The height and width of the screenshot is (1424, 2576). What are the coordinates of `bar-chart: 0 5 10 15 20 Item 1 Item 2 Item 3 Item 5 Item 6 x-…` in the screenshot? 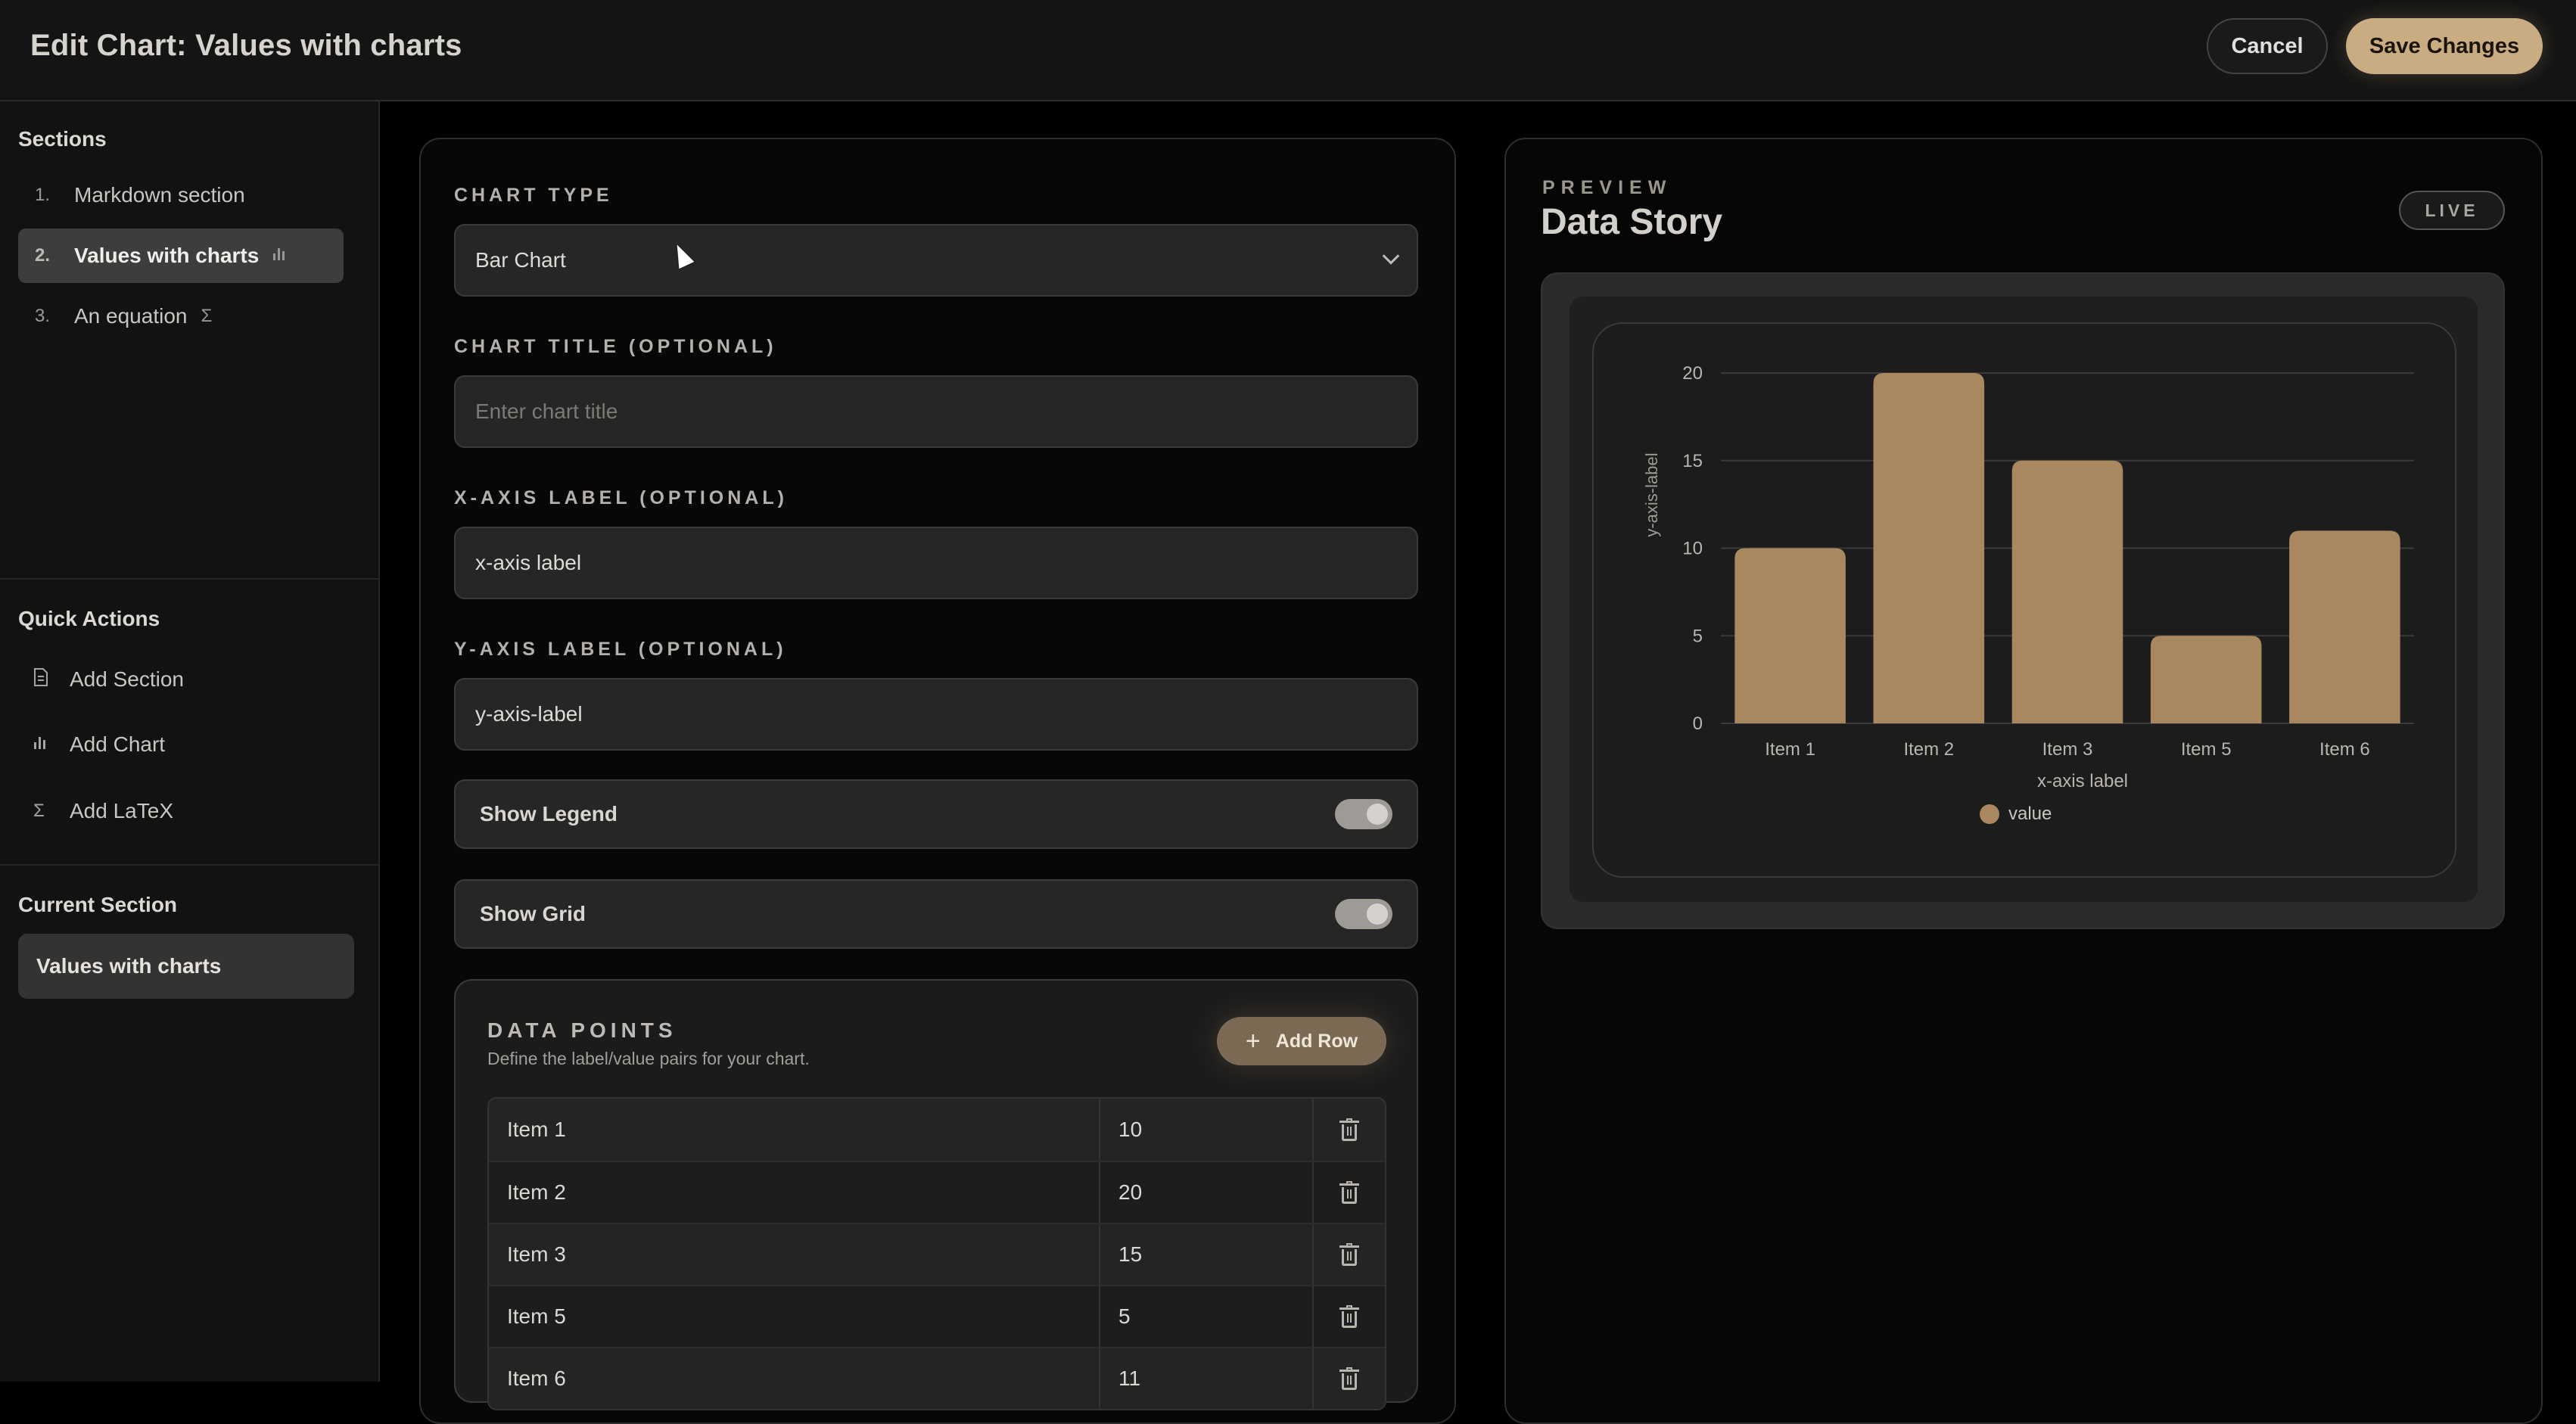 It's located at (2028, 577).